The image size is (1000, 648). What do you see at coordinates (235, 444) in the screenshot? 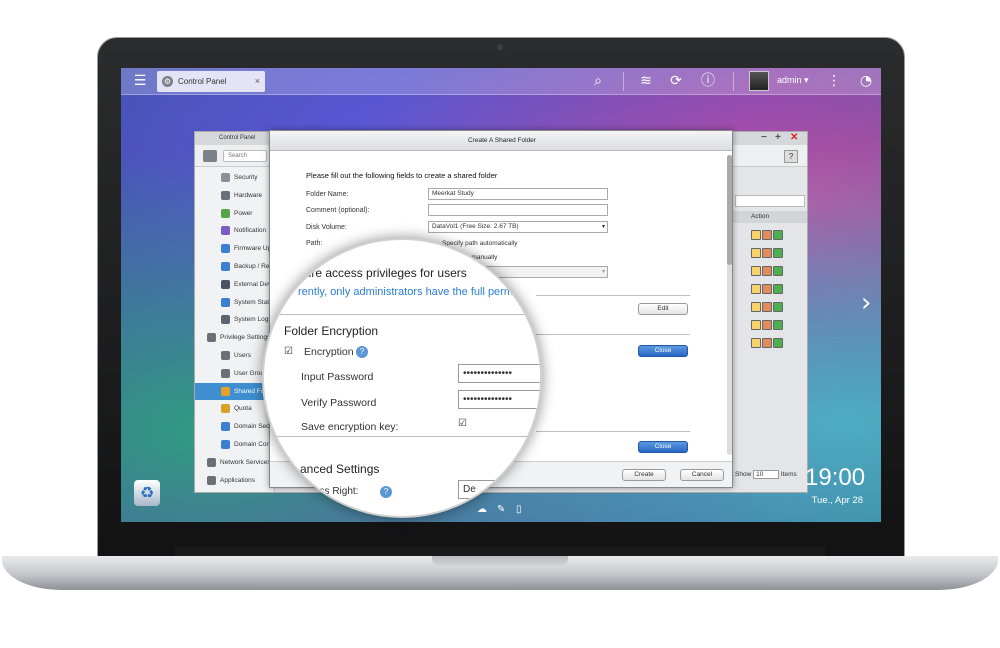
I see `sidebar-item-domain-controller: Domain Controller` at bounding box center [235, 444].